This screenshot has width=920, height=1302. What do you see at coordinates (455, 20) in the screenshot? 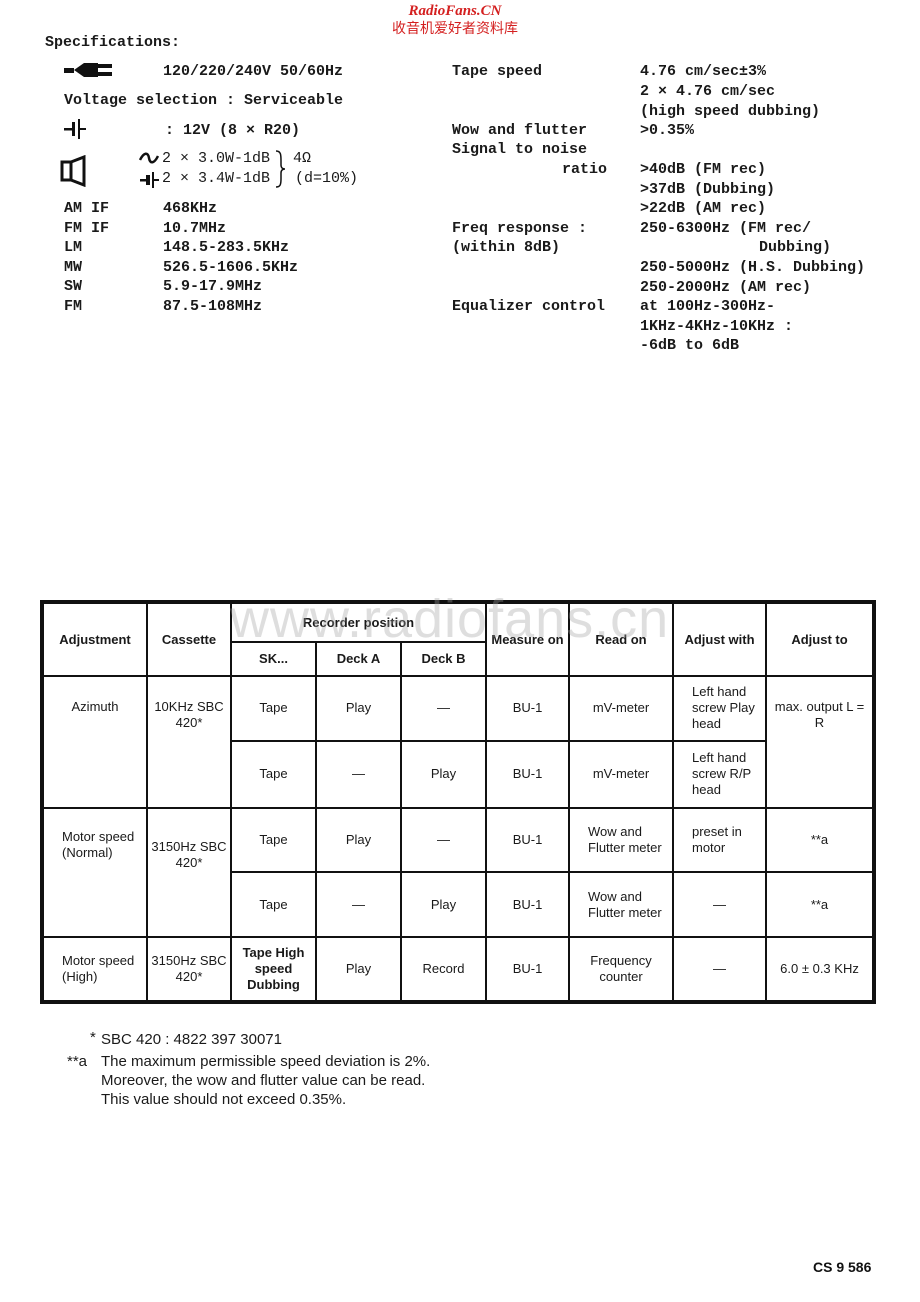
I see `site-watermark: RadioFans.CN 收音机爱好者资料库` at bounding box center [455, 20].